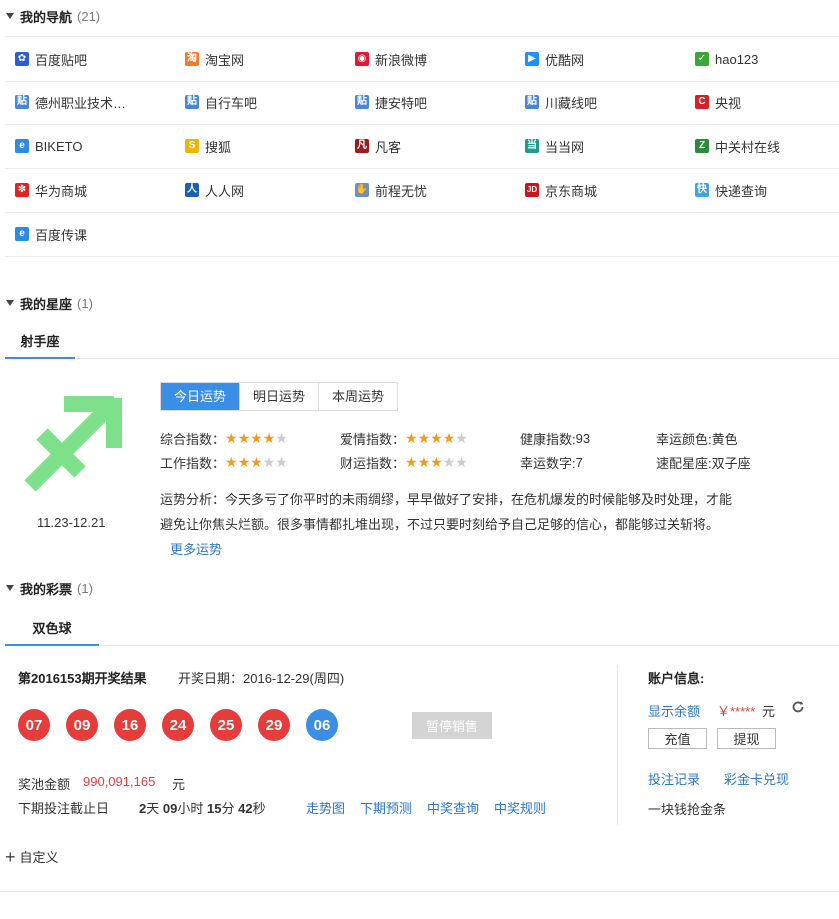 Image resolution: width=839 pixels, height=919 pixels. I want to click on red-ball: 29, so click(274, 725).